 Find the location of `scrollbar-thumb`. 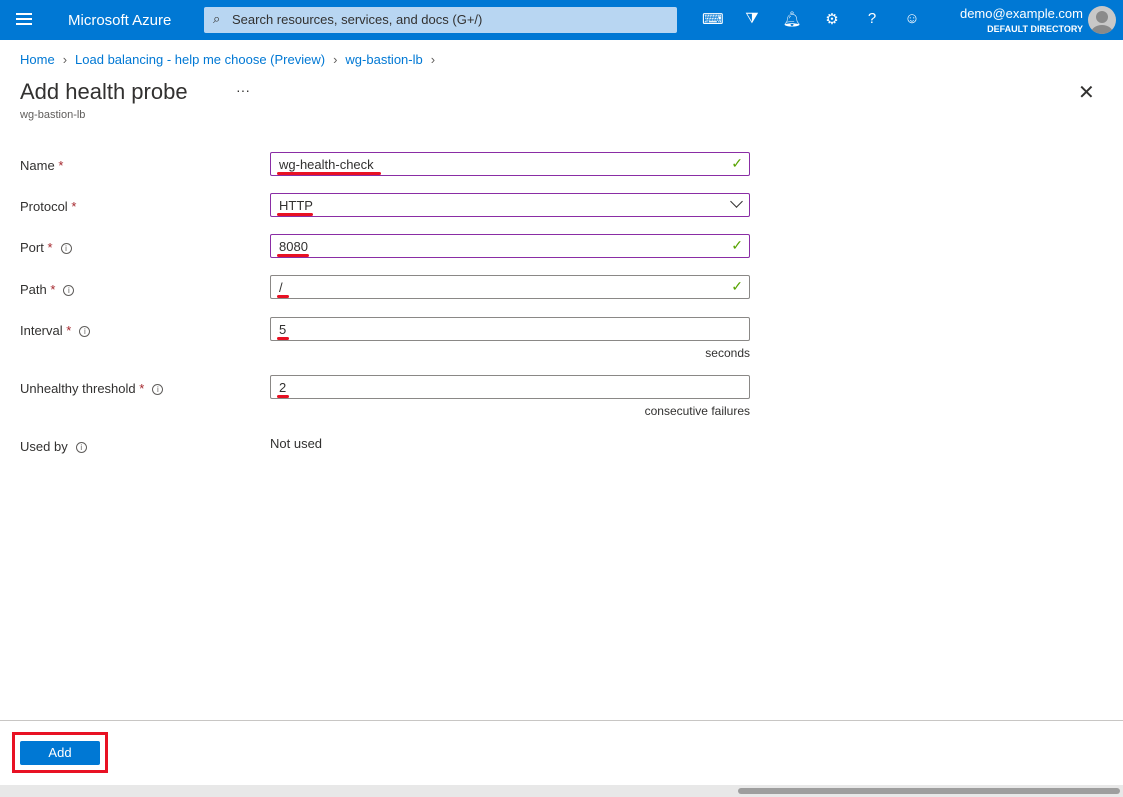

scrollbar-thumb is located at coordinates (929, 791).